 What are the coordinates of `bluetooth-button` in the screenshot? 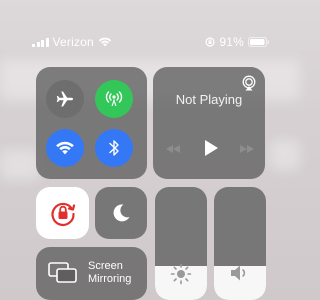 It's located at (114, 148).